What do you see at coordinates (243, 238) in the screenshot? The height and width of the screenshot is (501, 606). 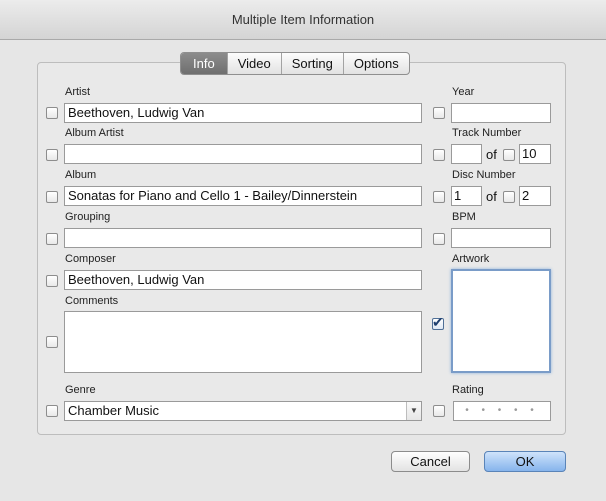 I see `grouping-field` at bounding box center [243, 238].